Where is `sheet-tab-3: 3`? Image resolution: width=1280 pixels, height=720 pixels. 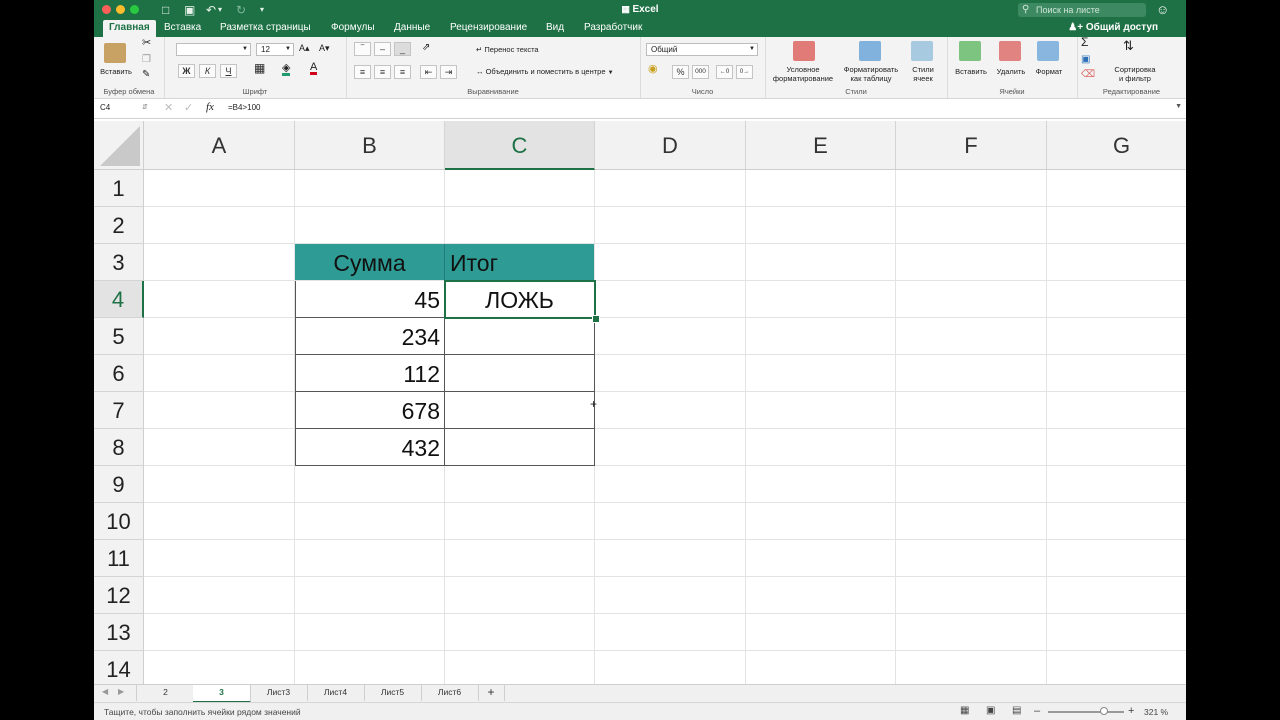 sheet-tab-3: 3 is located at coordinates (222, 694).